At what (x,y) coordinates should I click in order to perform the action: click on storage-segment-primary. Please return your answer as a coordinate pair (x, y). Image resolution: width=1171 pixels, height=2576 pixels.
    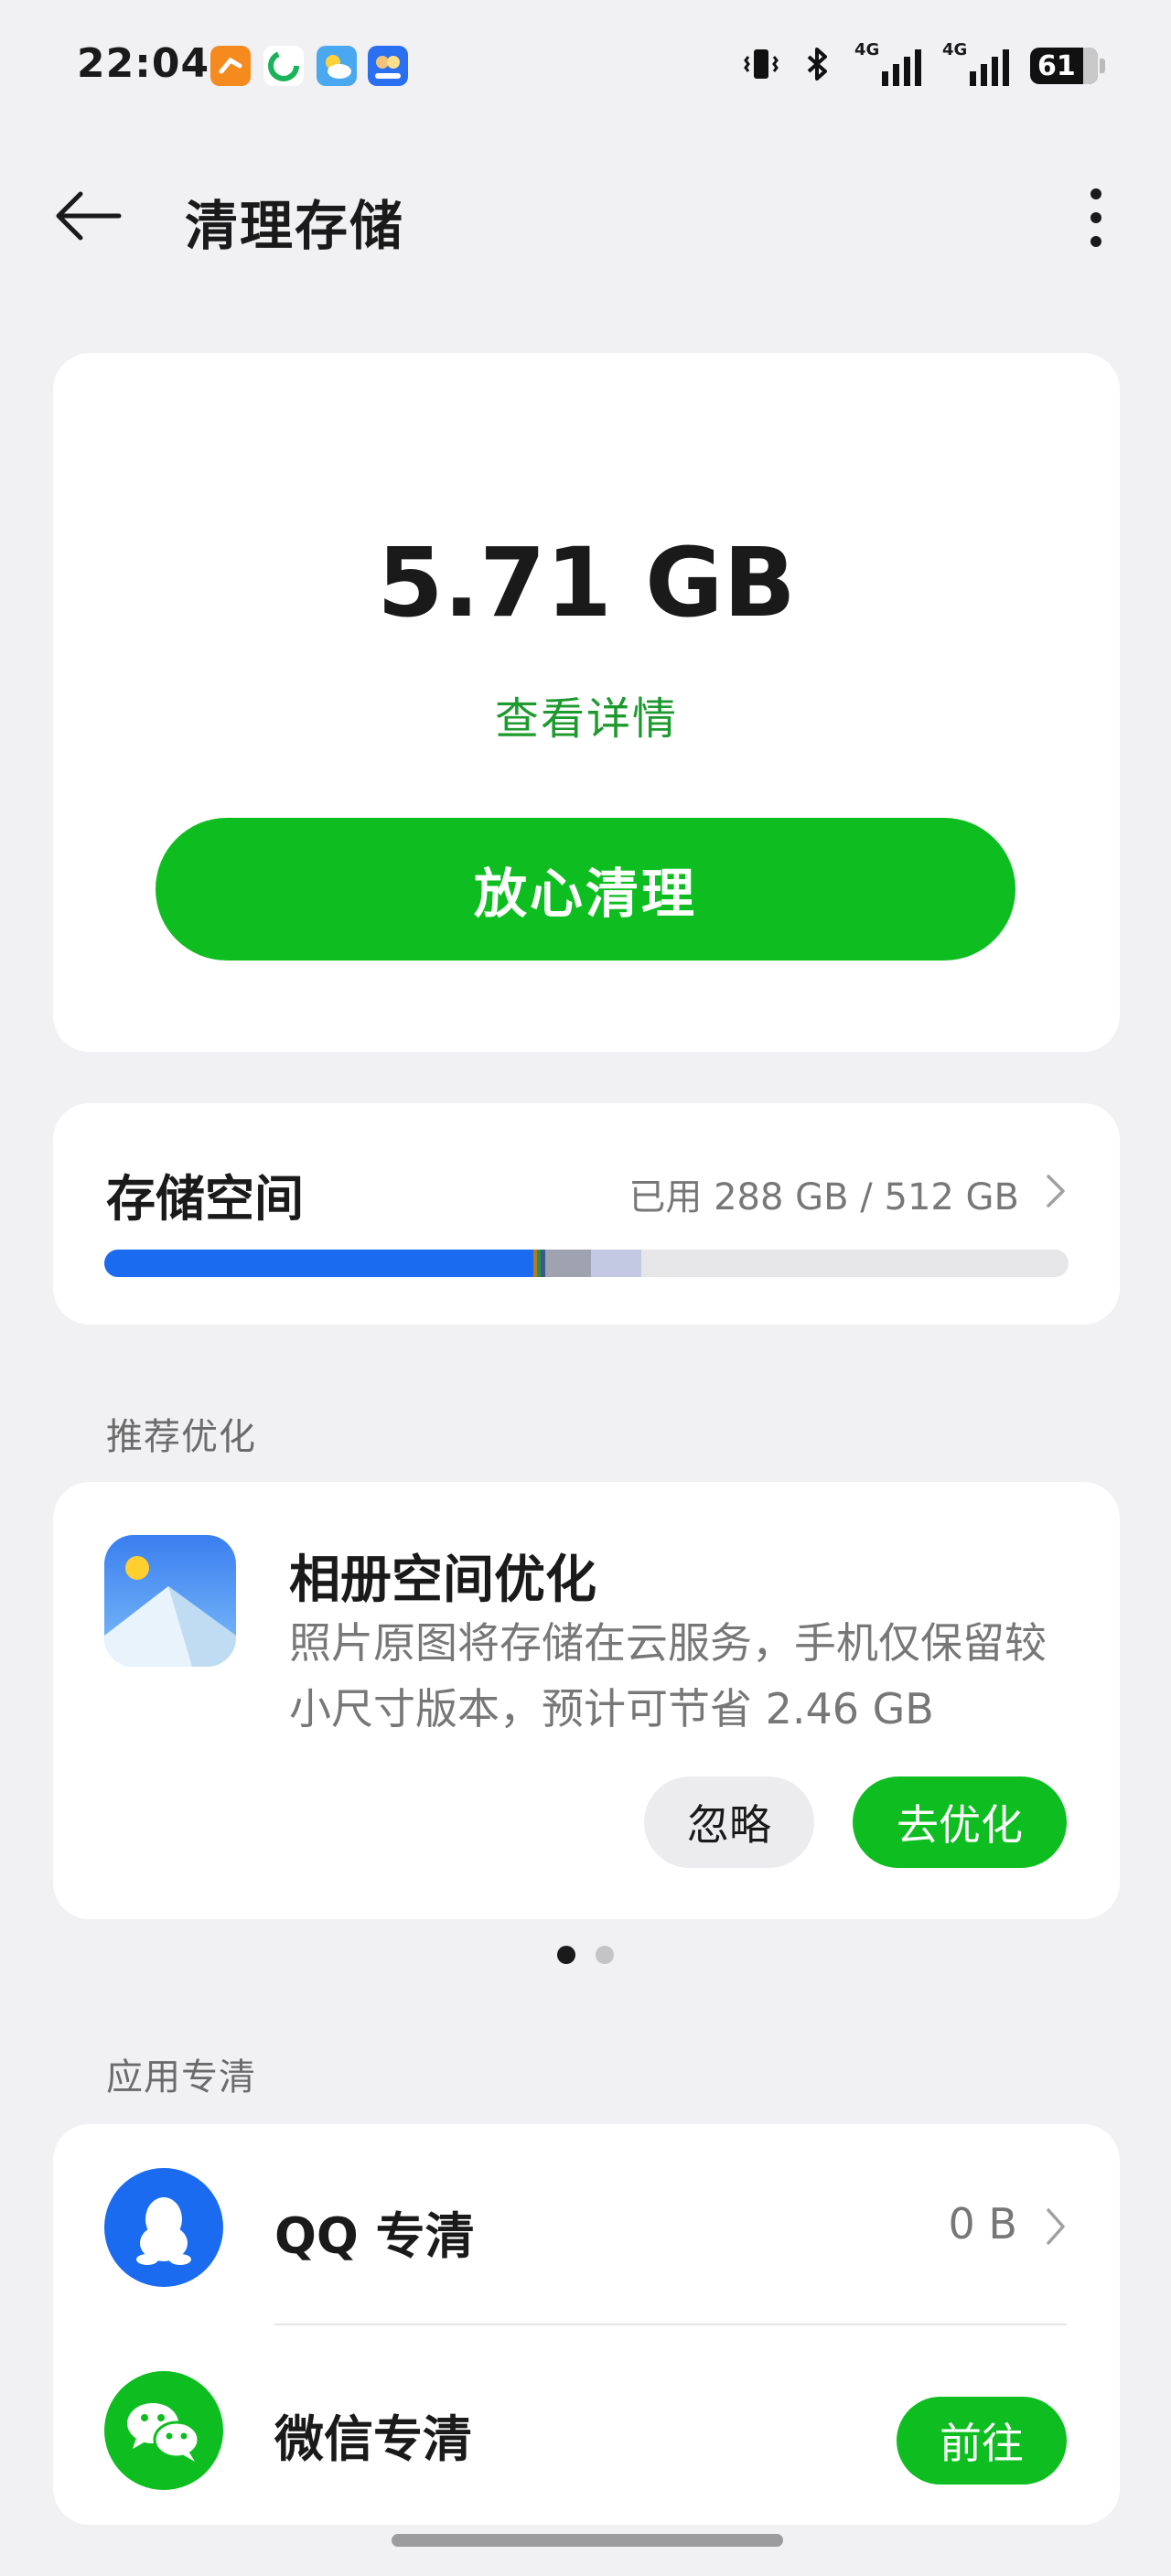
    Looking at the image, I should click on (319, 1264).